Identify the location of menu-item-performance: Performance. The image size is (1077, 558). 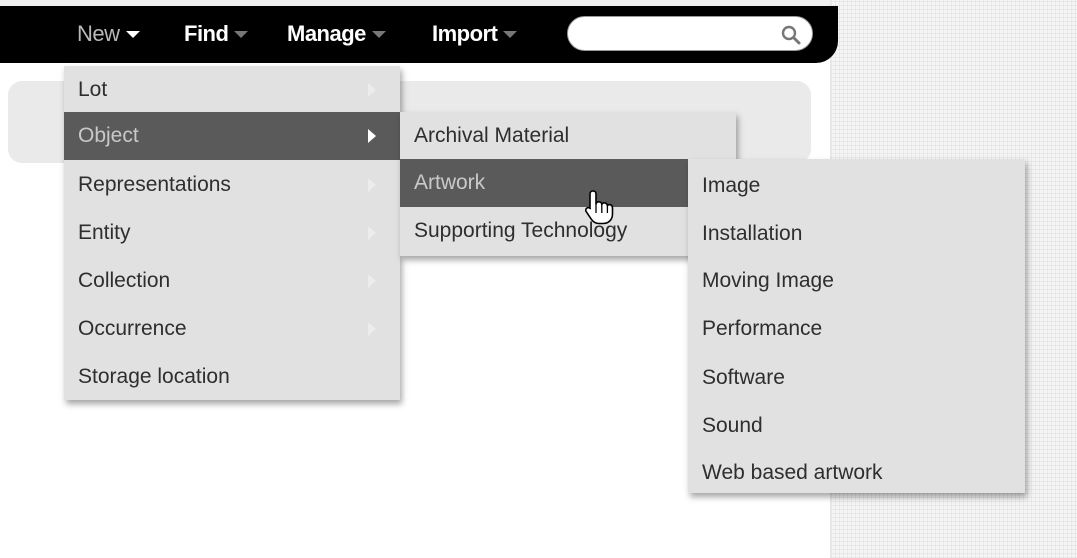
(856, 329).